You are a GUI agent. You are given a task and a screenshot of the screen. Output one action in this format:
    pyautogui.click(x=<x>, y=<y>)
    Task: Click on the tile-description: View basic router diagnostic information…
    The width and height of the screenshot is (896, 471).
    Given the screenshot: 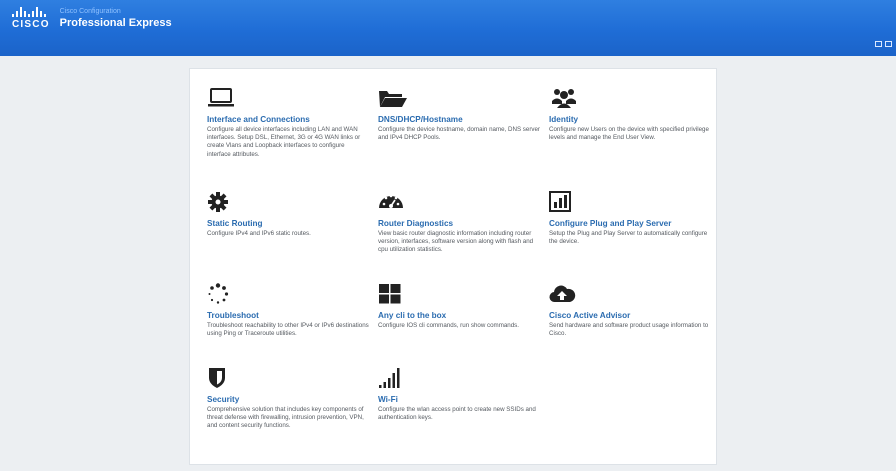 What is the action you would take?
    pyautogui.click(x=456, y=242)
    